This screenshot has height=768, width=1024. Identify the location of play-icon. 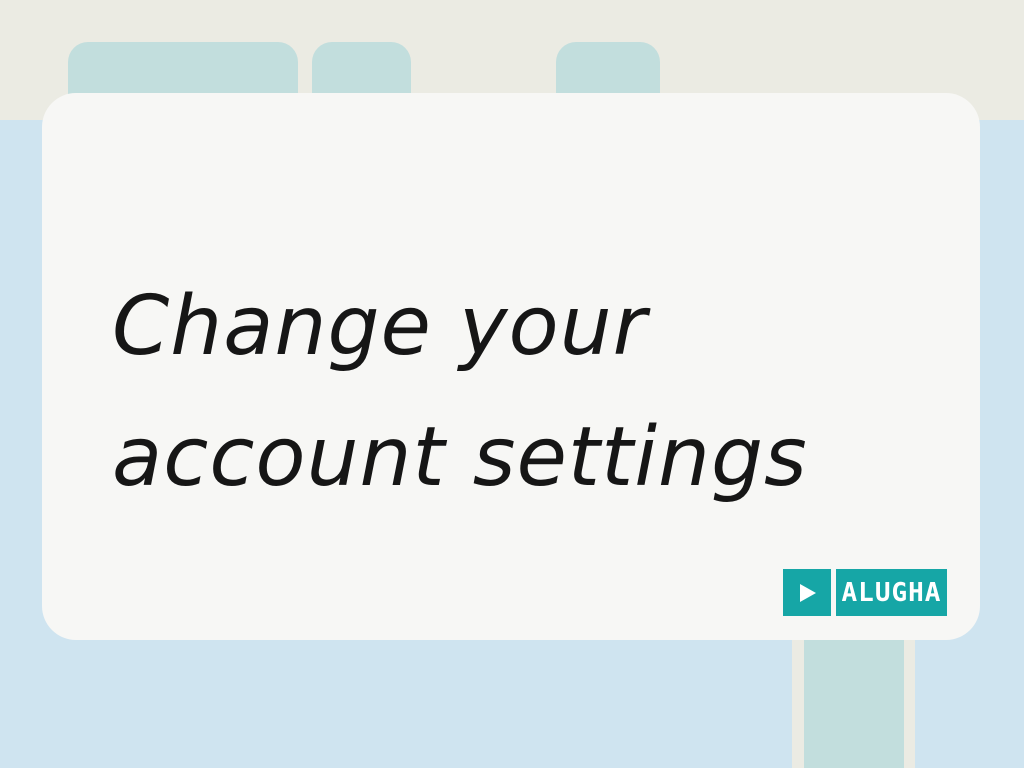
(807, 592).